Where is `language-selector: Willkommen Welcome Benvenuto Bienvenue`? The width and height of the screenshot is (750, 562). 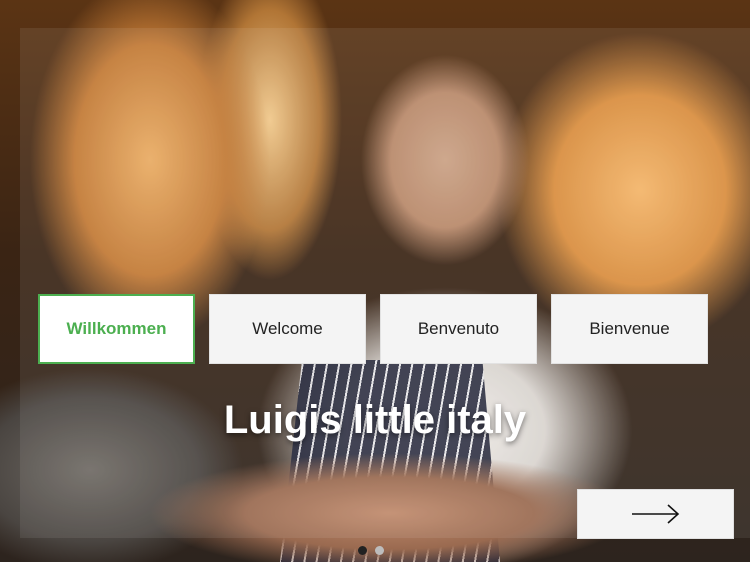
language-selector: Willkommen Welcome Benvenuto Bienvenue is located at coordinates (373, 329).